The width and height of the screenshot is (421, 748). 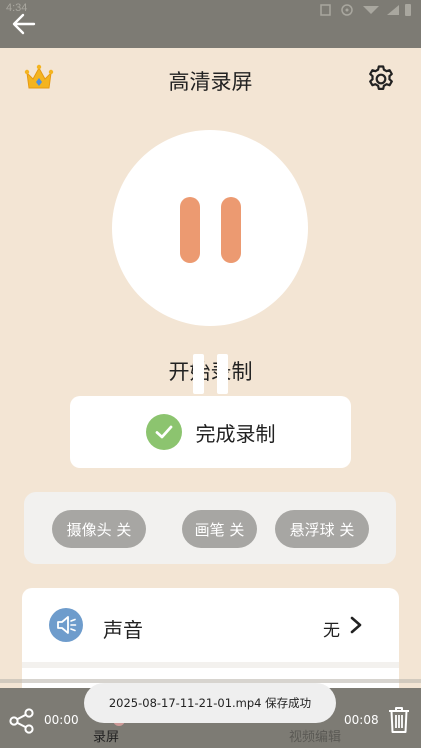 I want to click on current-time: 00:00, so click(x=61, y=720).